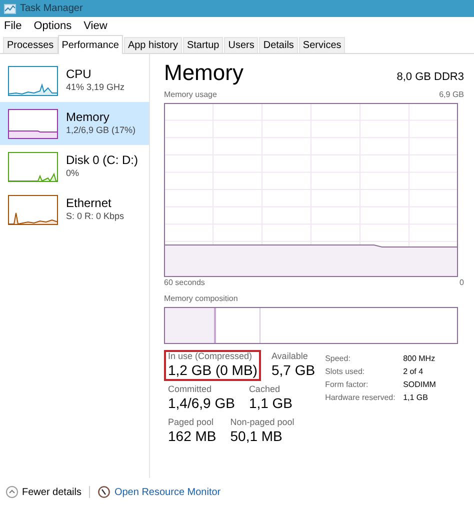 This screenshot has width=474, height=506. Describe the element at coordinates (364, 398) in the screenshot. I see `detail-key: Hardware reserved:` at that location.